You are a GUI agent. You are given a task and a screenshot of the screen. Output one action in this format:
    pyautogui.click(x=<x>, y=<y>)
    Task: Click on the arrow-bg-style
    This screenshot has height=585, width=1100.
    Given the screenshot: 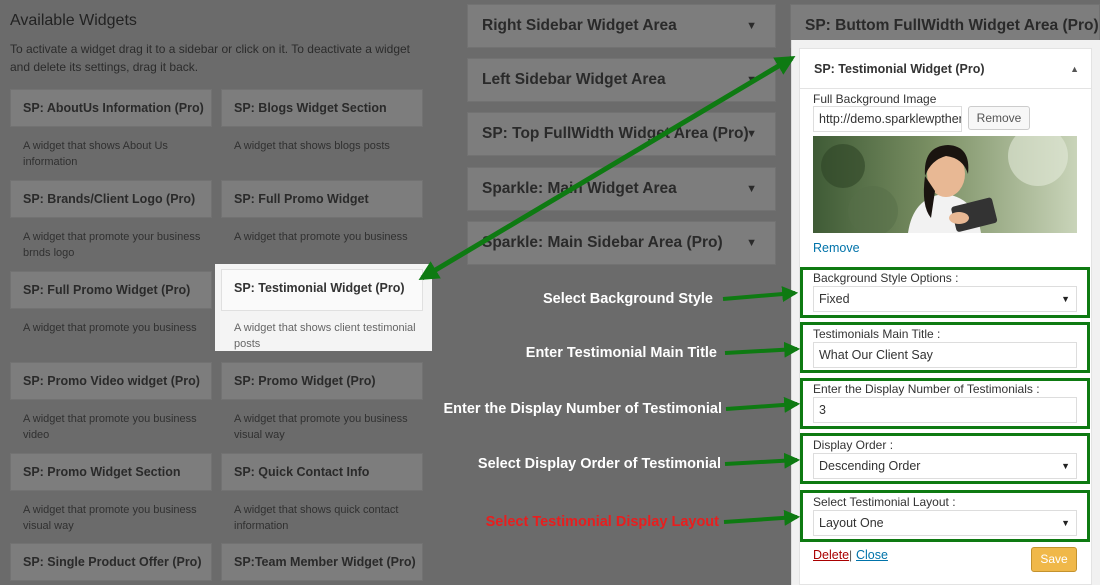 What is the action you would take?
    pyautogui.click(x=760, y=294)
    